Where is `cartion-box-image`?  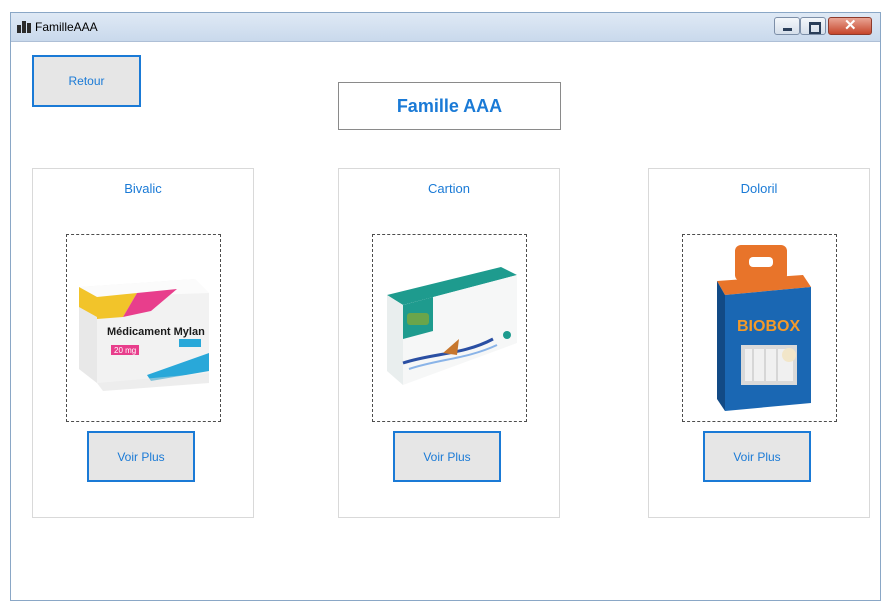
cartion-box-image is located at coordinates (452, 326).